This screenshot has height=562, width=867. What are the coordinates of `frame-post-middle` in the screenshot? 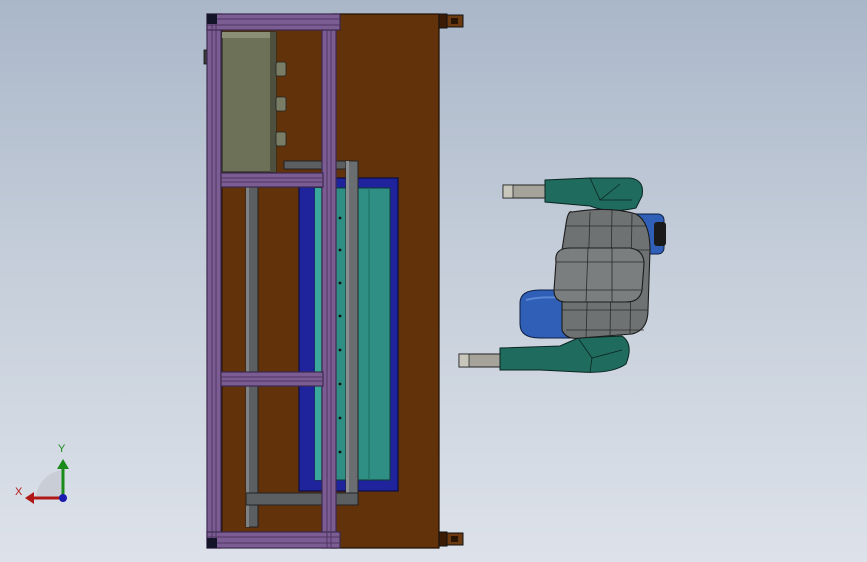 It's located at (329, 289).